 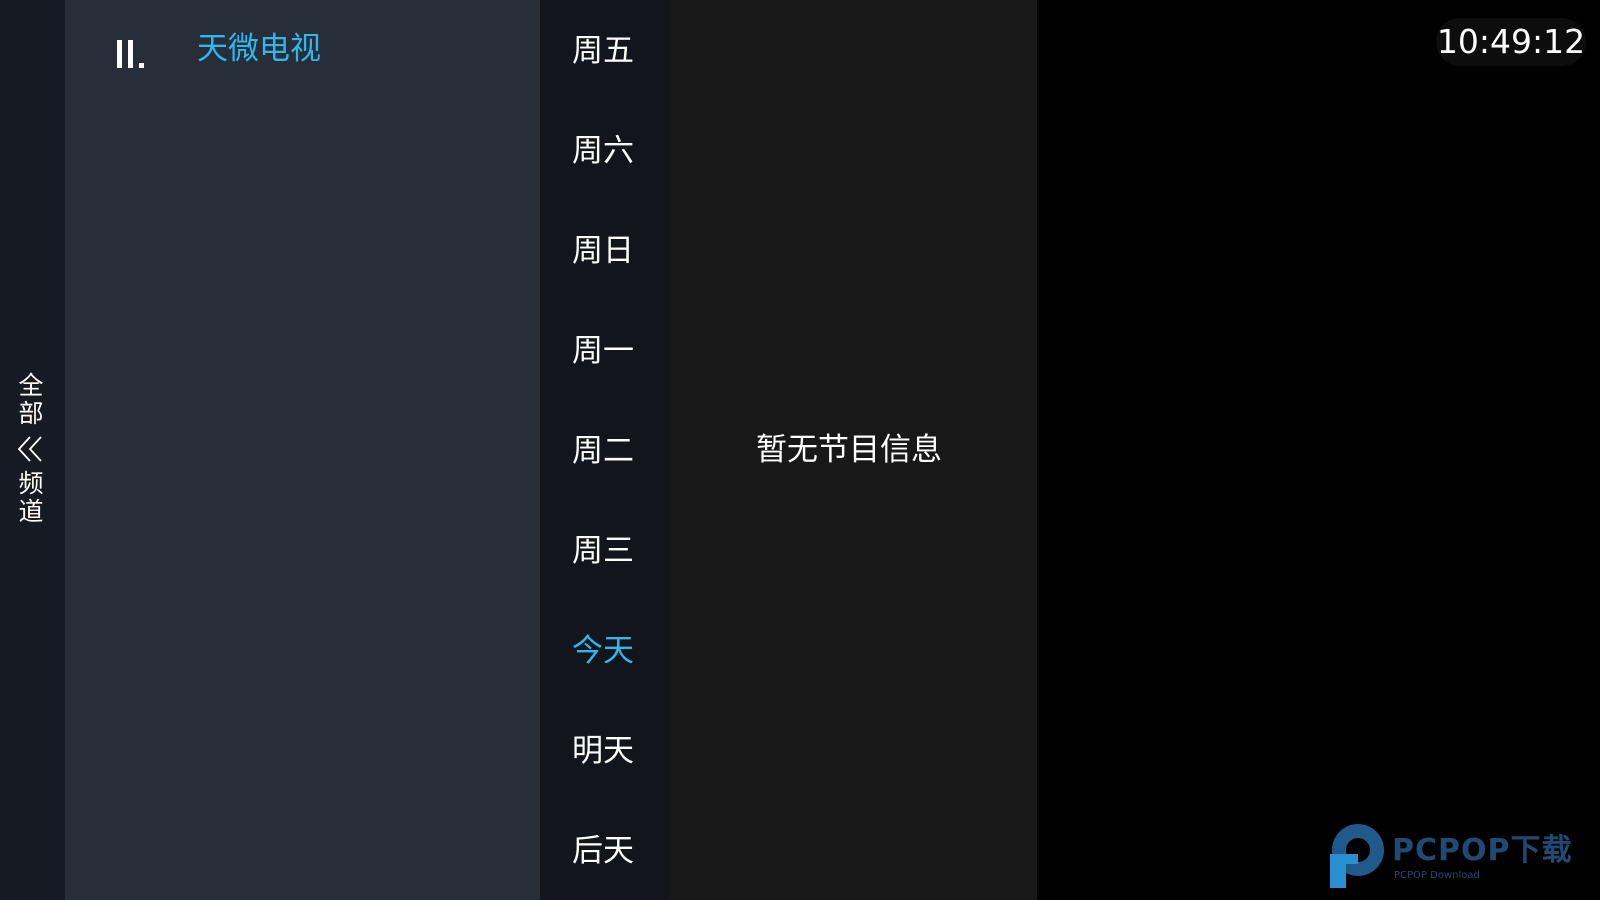 I want to click on pcpop-logo-icon, so click(x=1357, y=856).